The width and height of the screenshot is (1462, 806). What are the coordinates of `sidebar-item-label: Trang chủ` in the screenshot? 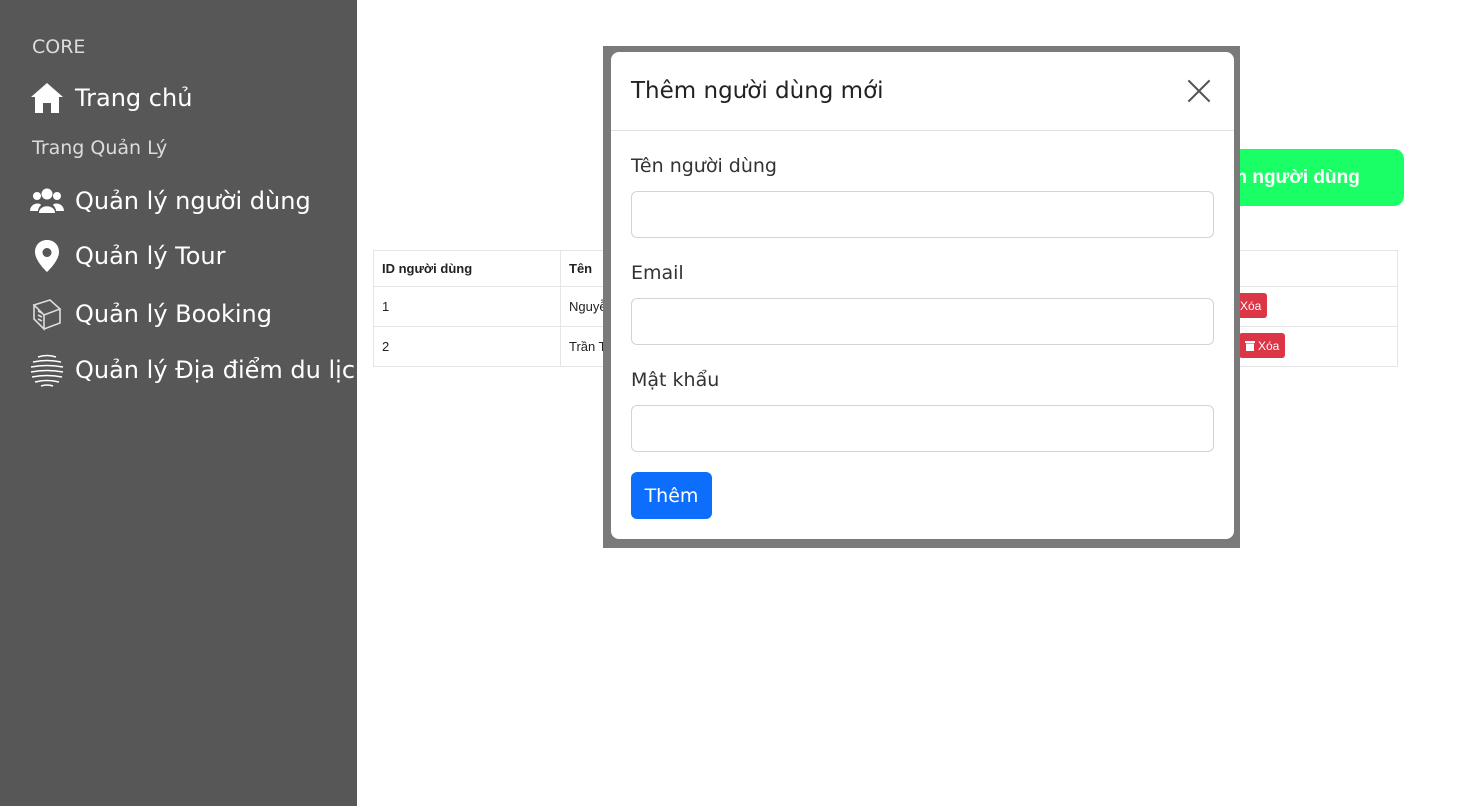 It's located at (134, 98).